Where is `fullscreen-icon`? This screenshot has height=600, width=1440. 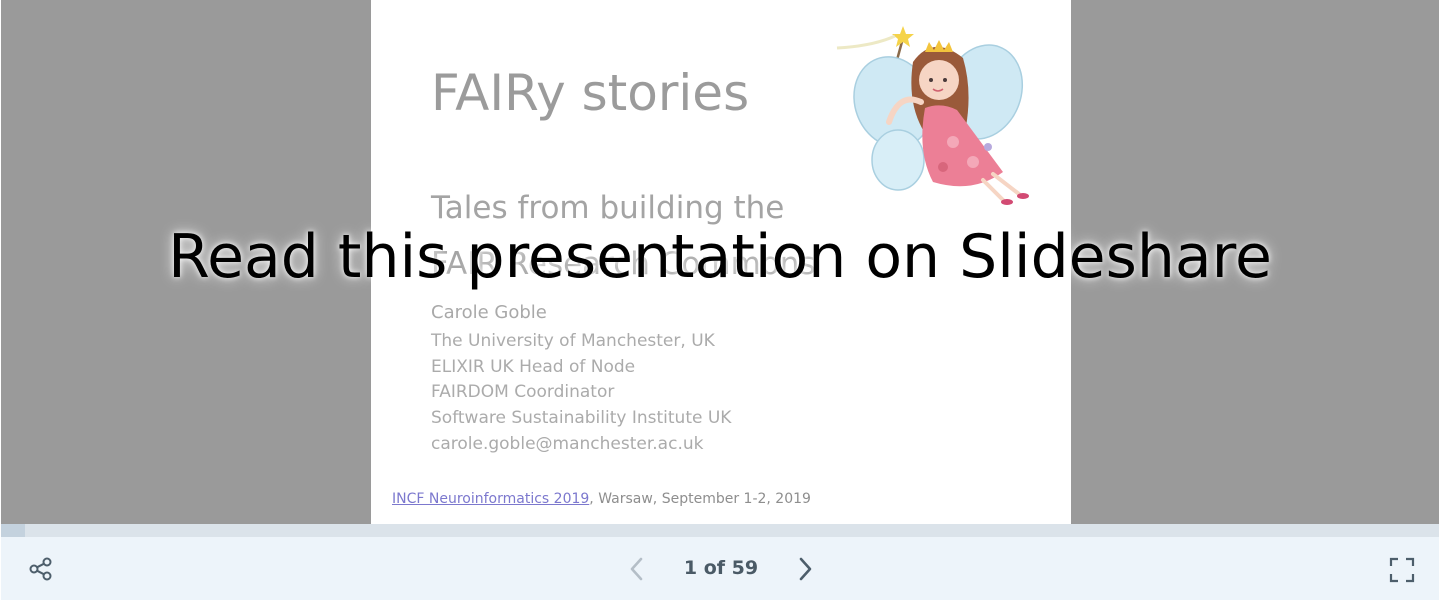
fullscreen-icon is located at coordinates (1402, 570).